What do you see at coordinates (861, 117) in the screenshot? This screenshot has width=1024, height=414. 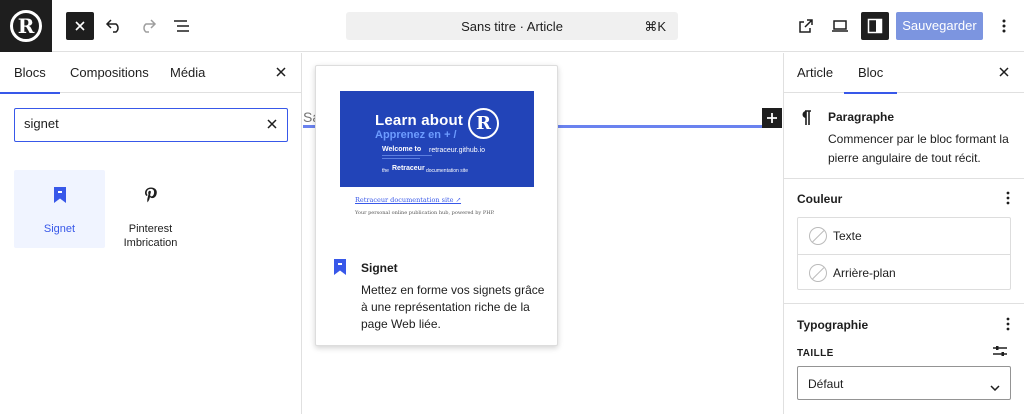 I see `block-card-title: Paragraphe` at bounding box center [861, 117].